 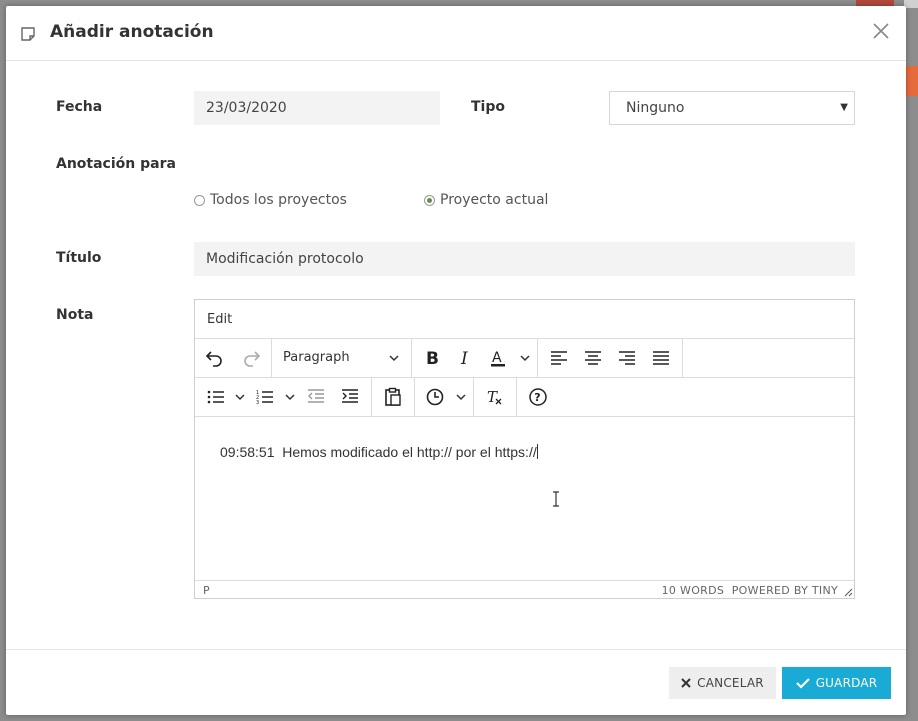 I want to click on check-icon, so click(x=802, y=683).